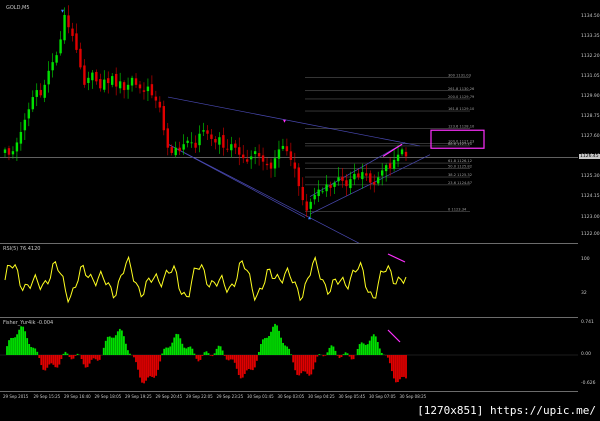 The height and width of the screenshot is (421, 600). Describe the element at coordinates (47, 396) in the screenshot. I see `time-axis-label: 29 Sep 15:25` at that location.